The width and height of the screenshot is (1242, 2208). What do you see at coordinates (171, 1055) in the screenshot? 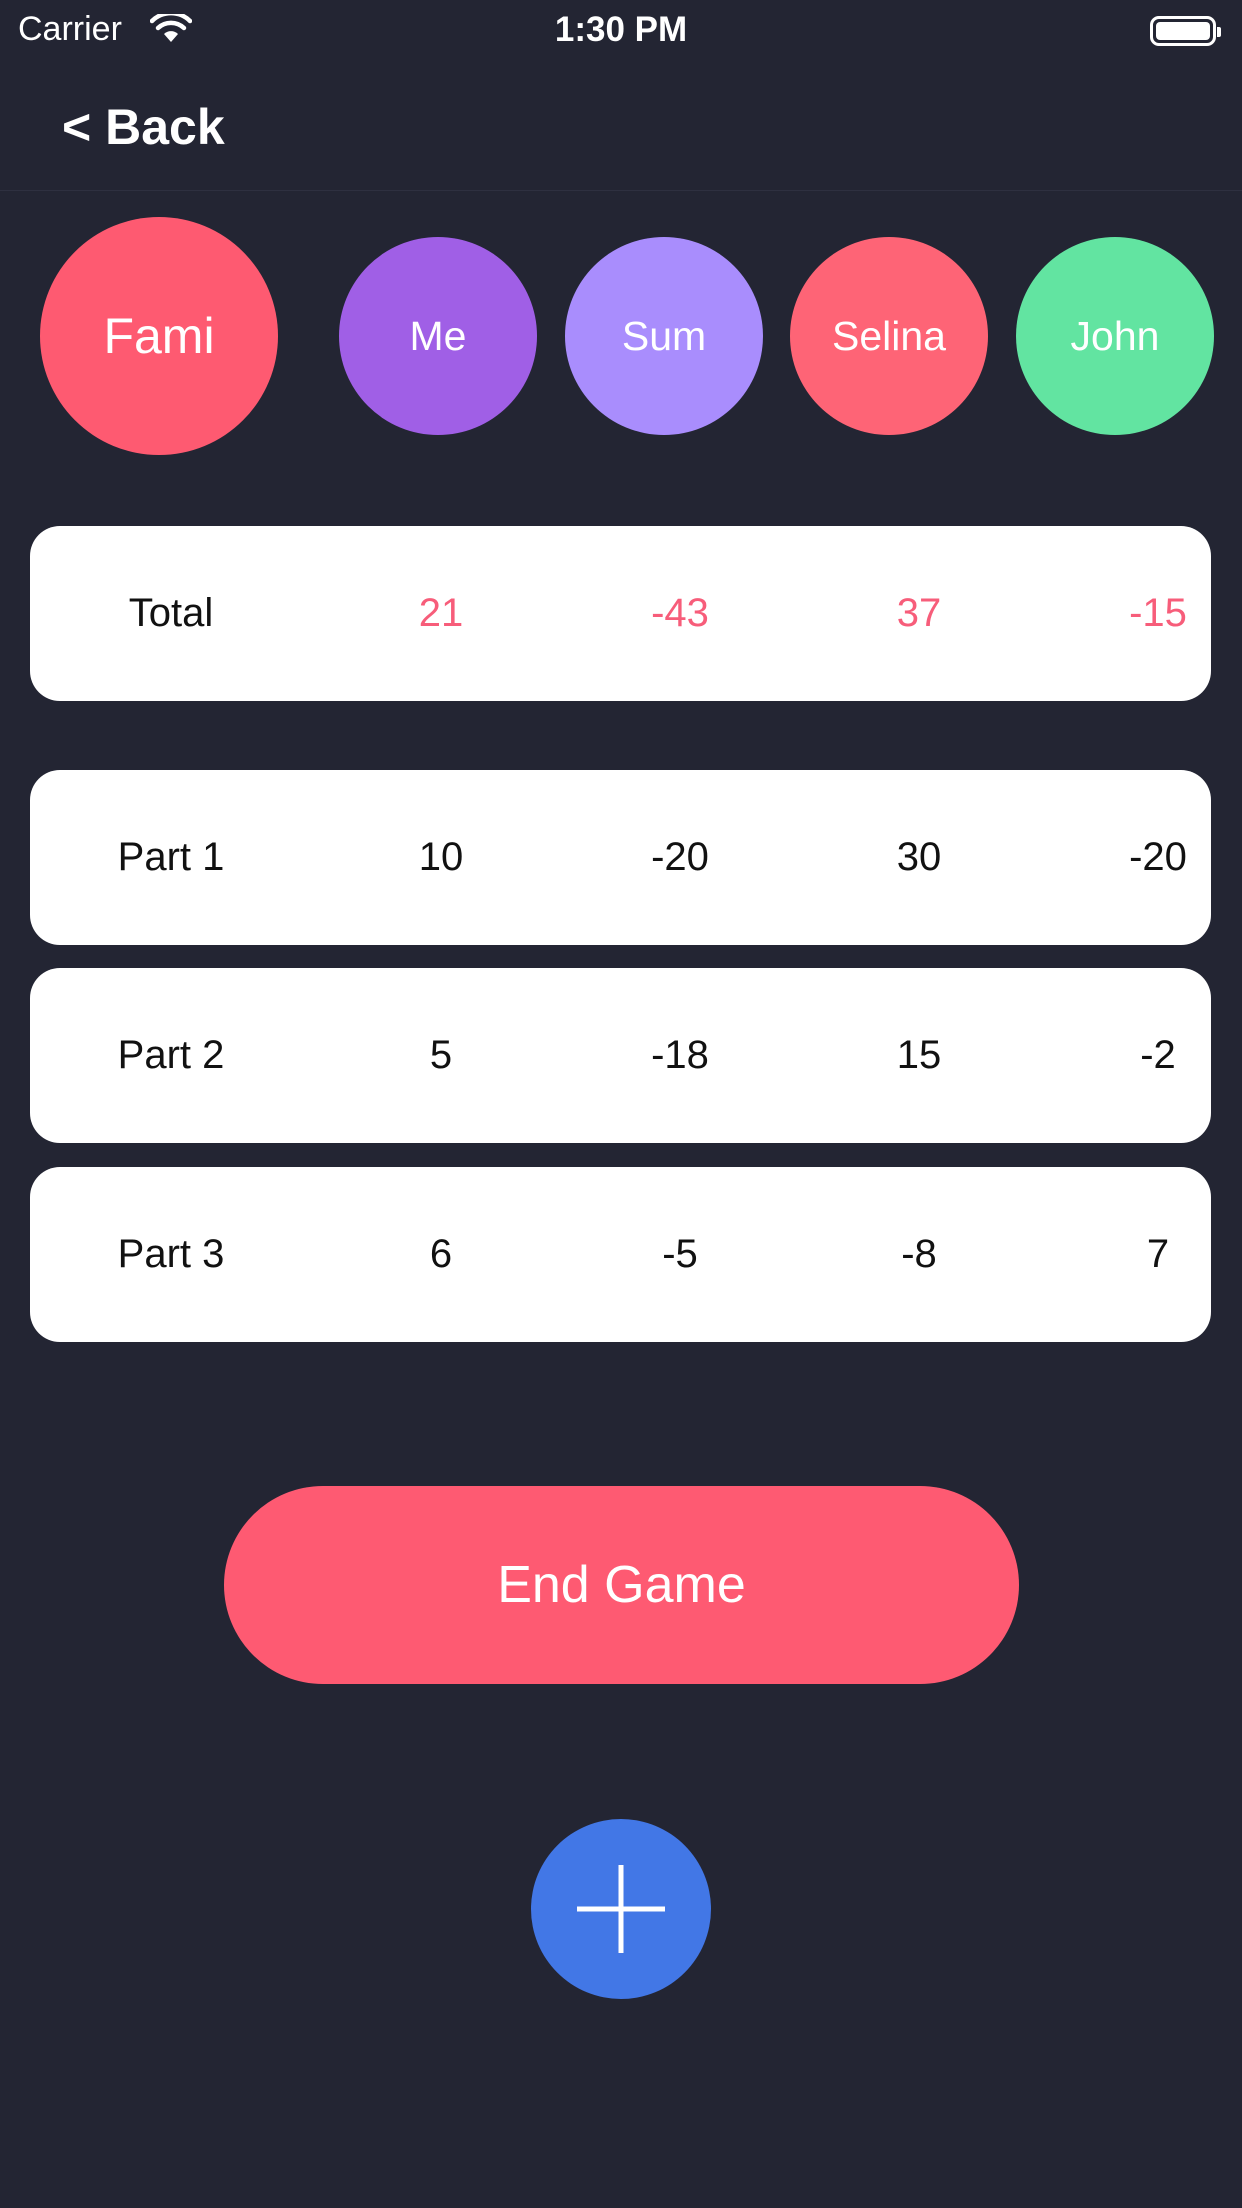
I see `row-label: Part 2` at bounding box center [171, 1055].